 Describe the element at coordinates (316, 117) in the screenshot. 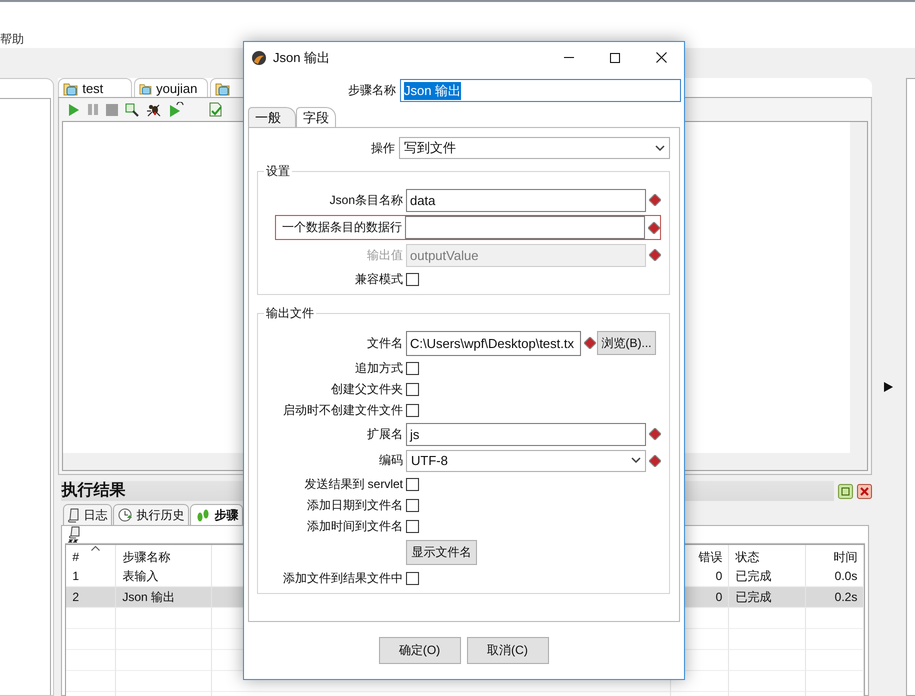

I see `tab: 字段` at that location.